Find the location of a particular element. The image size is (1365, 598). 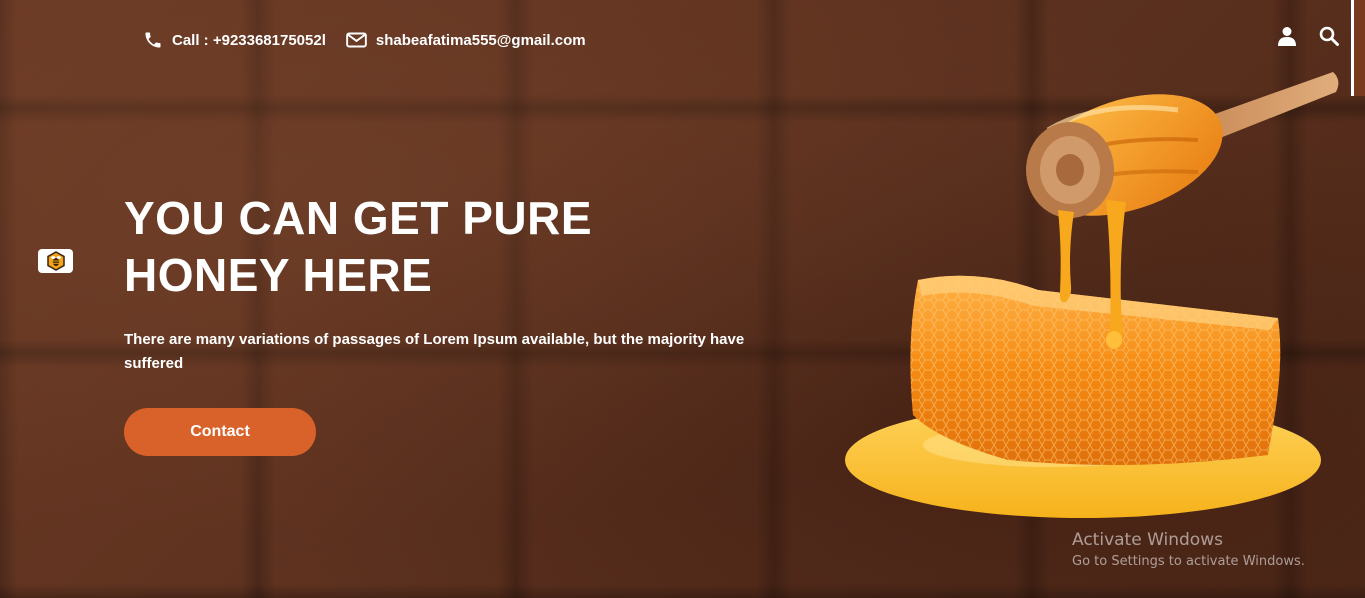

envelope-icon is located at coordinates (356, 40).